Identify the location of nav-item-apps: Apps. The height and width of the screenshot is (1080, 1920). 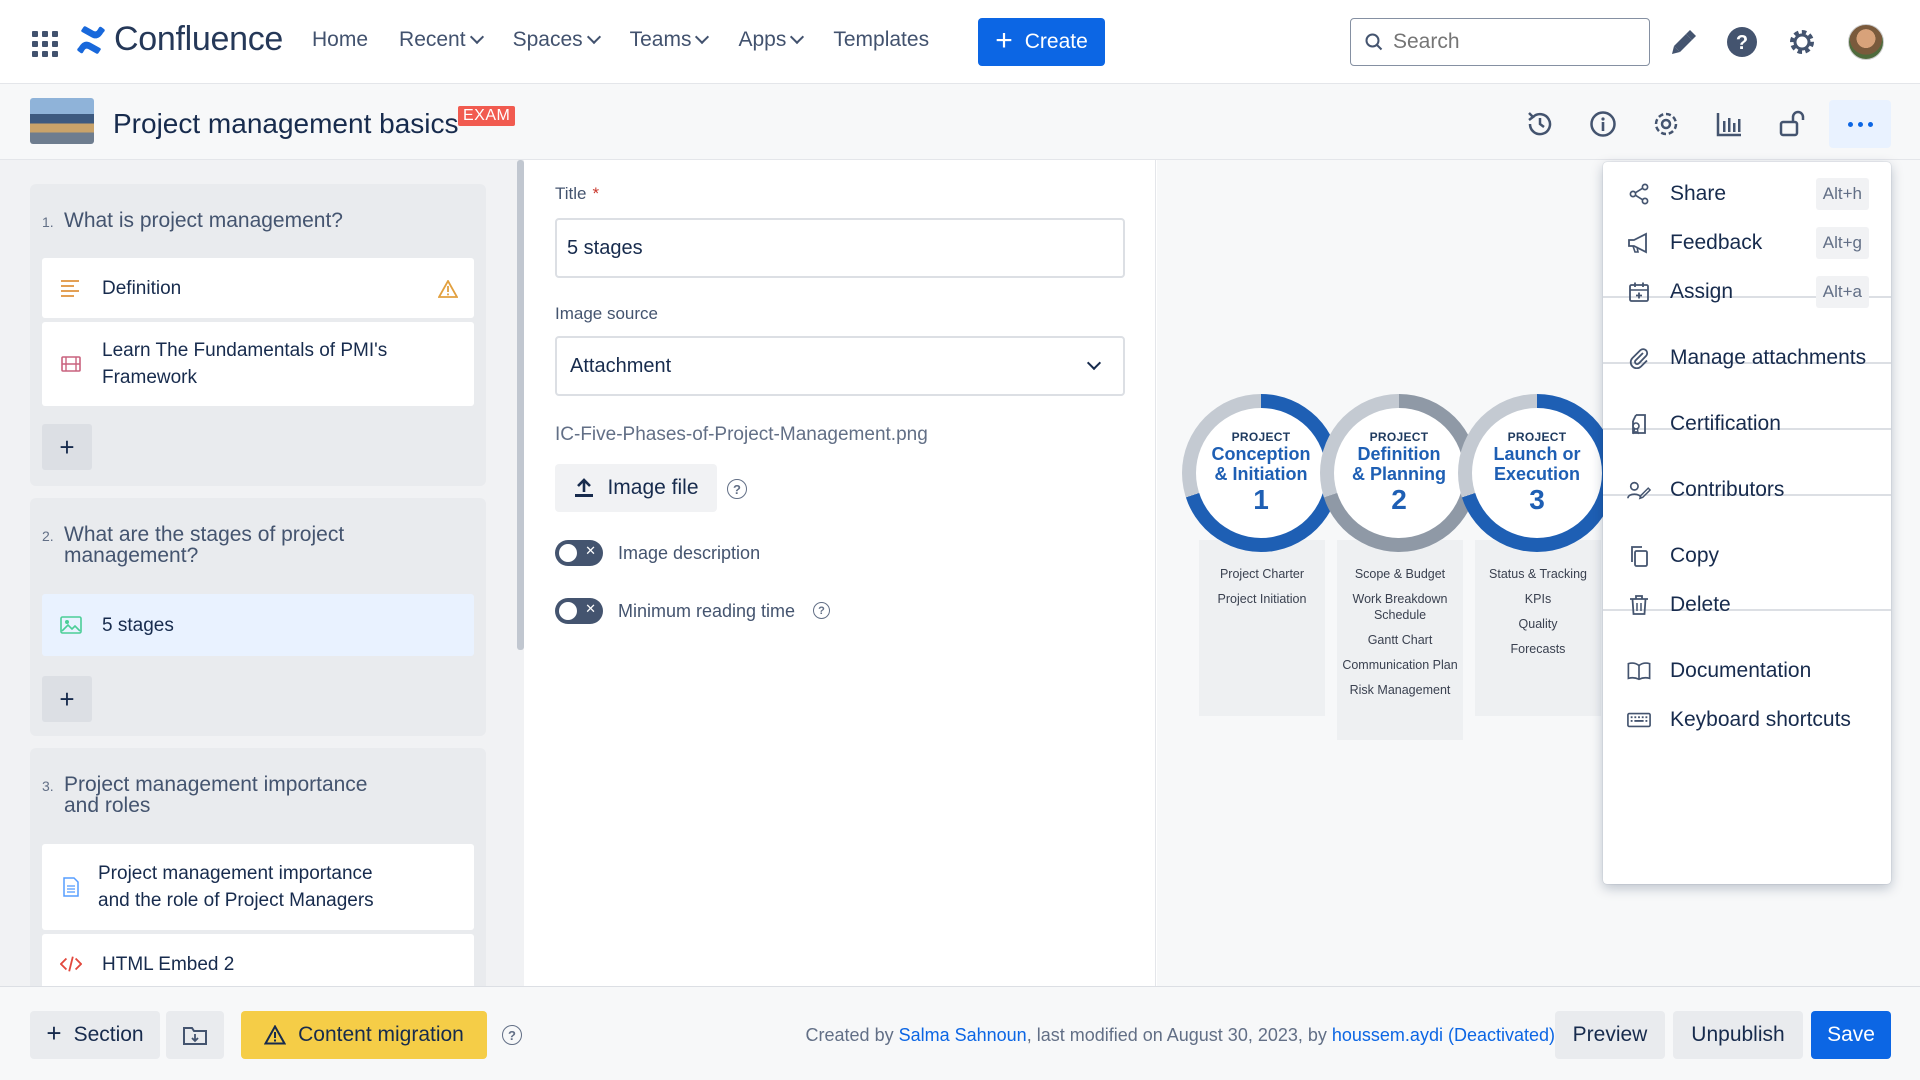
(771, 40).